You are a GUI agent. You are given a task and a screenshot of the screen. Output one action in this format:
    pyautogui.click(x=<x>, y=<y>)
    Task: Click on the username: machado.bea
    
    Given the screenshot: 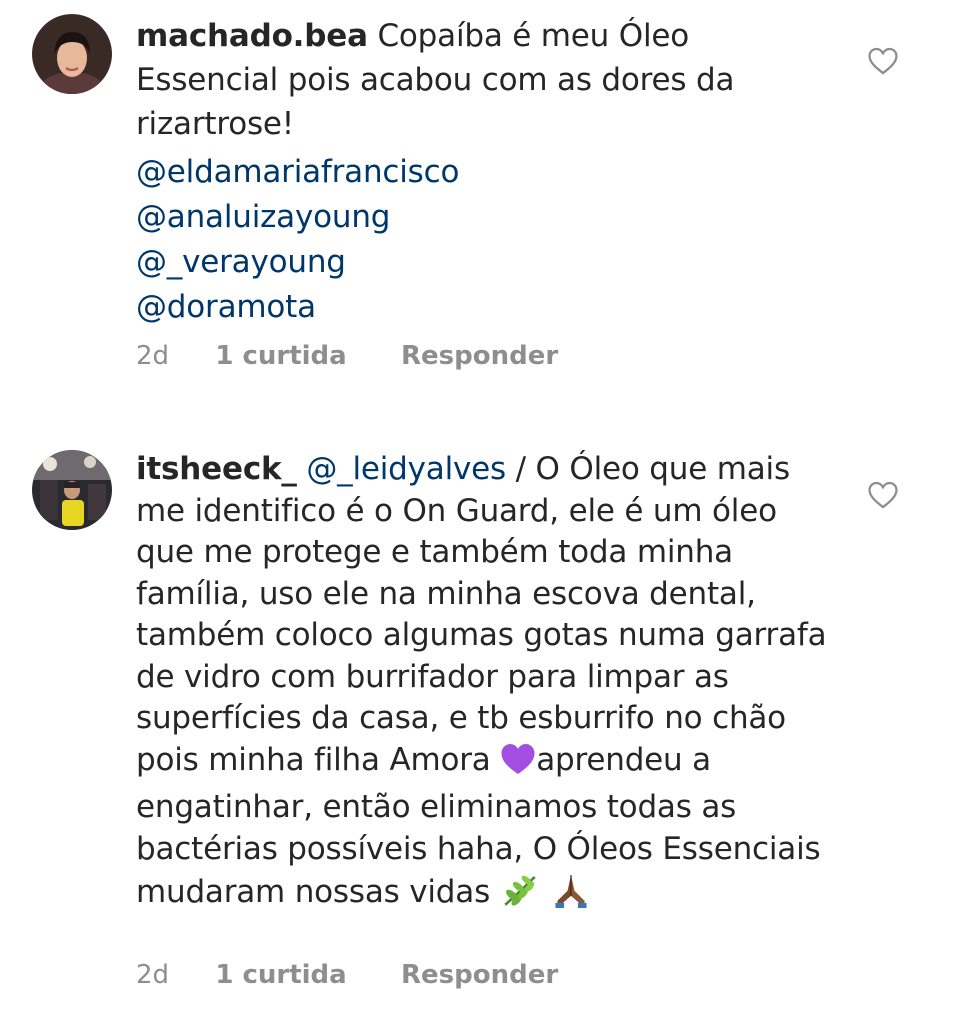 What is the action you would take?
    pyautogui.click(x=252, y=36)
    